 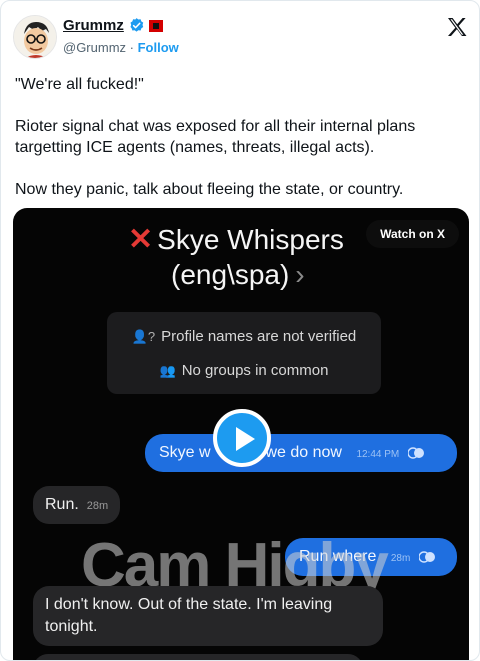 I want to click on message-text: Run., so click(x=62, y=504).